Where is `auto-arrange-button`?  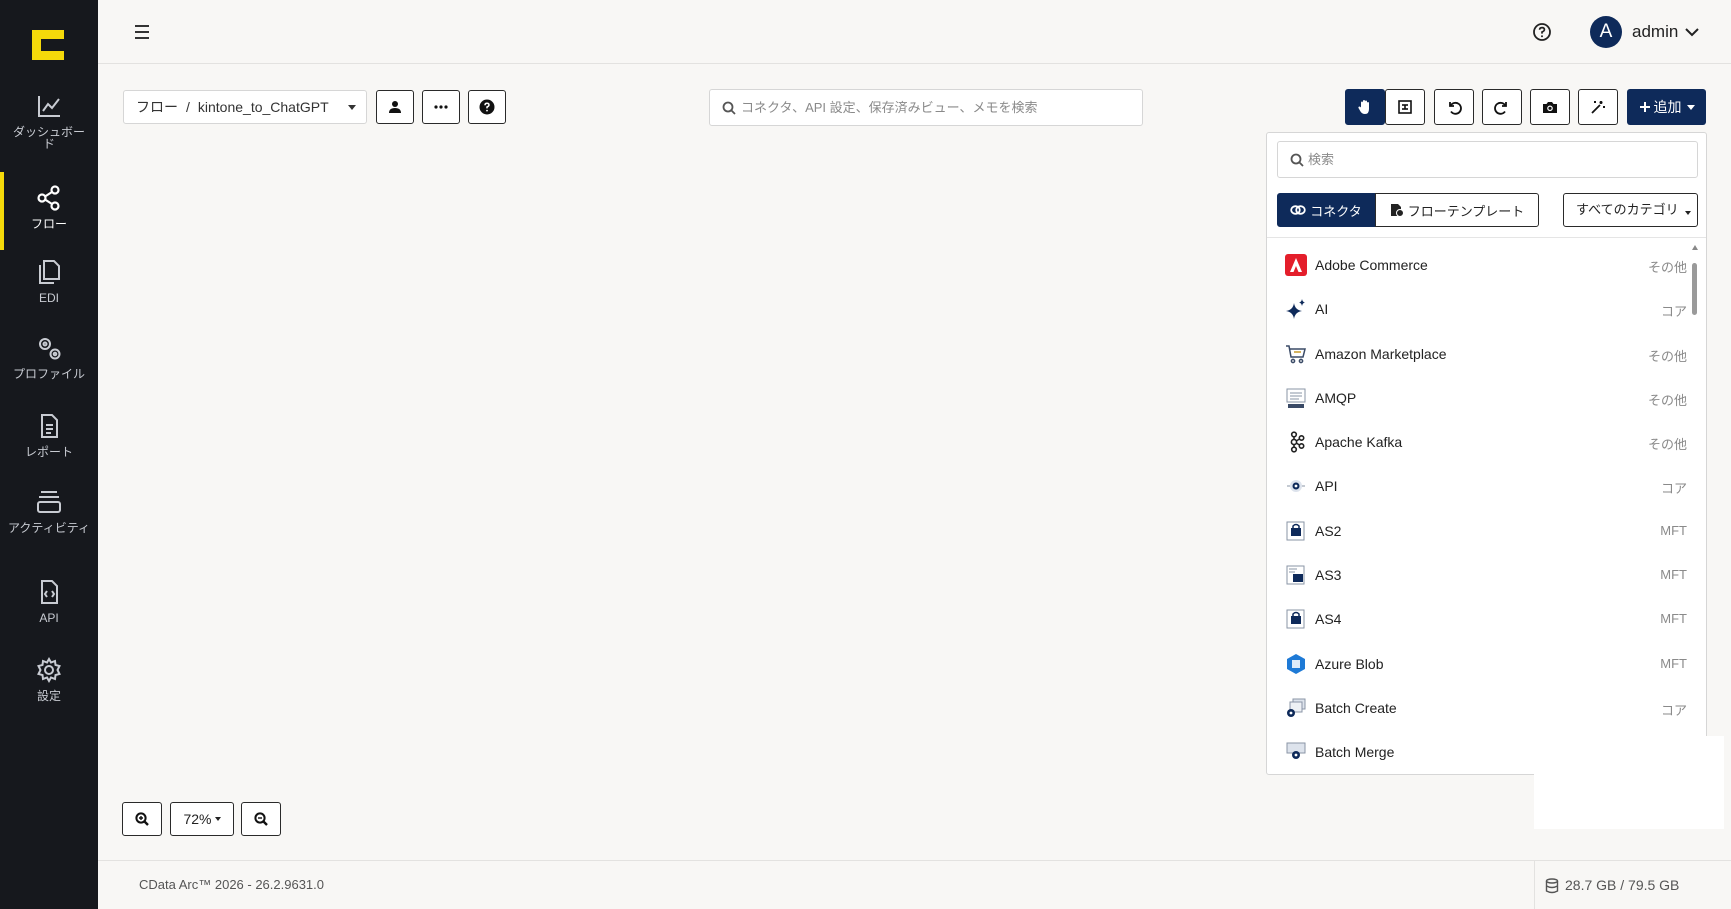
auto-arrange-button is located at coordinates (1598, 107).